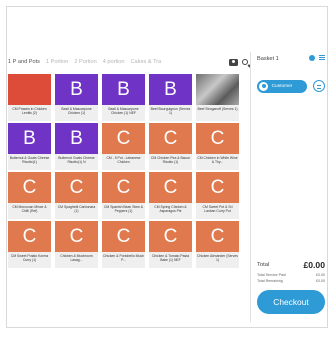 This screenshot has height=339, width=336. I want to click on product-label: CM Prawns in Chicken Lentils (2), so click(29, 113).